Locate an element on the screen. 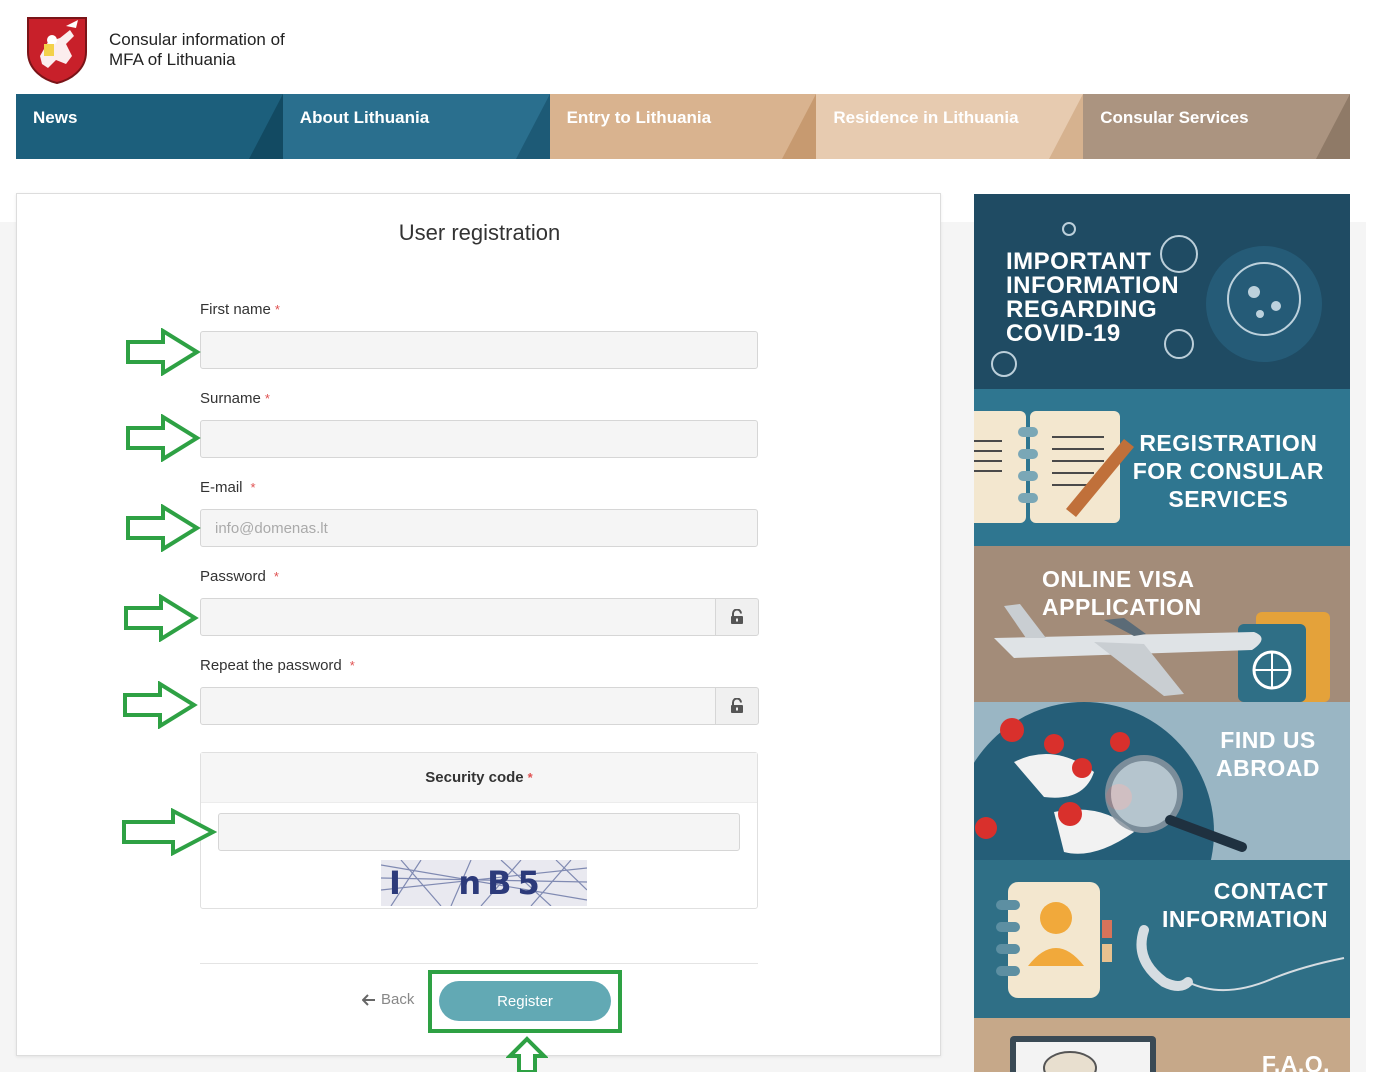 This screenshot has width=1373, height=1072. banner-faq-text: F.A.Q. is located at coordinates (1296, 1061).